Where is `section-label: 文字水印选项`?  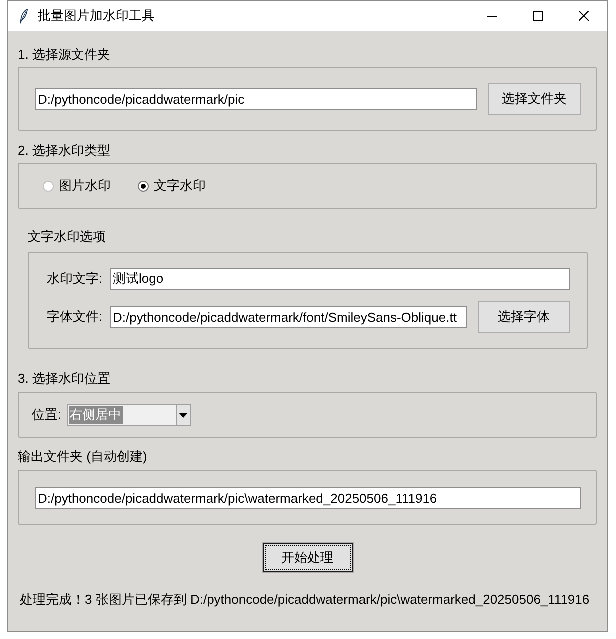 section-label: 文字水印选项 is located at coordinates (67, 237).